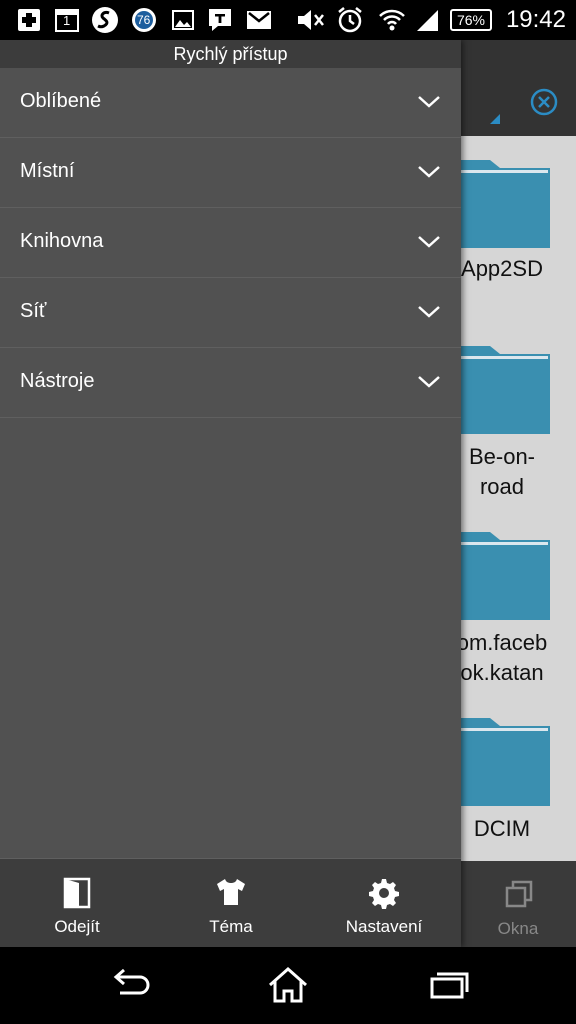  I want to click on recent-apps-button, so click(448, 985).